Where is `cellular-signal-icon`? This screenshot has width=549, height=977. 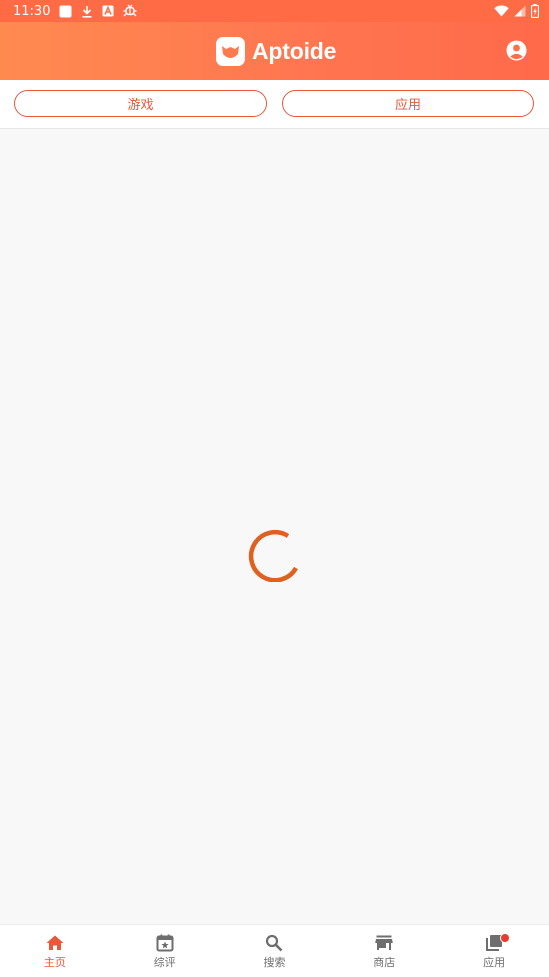
cellular-signal-icon is located at coordinates (520, 11).